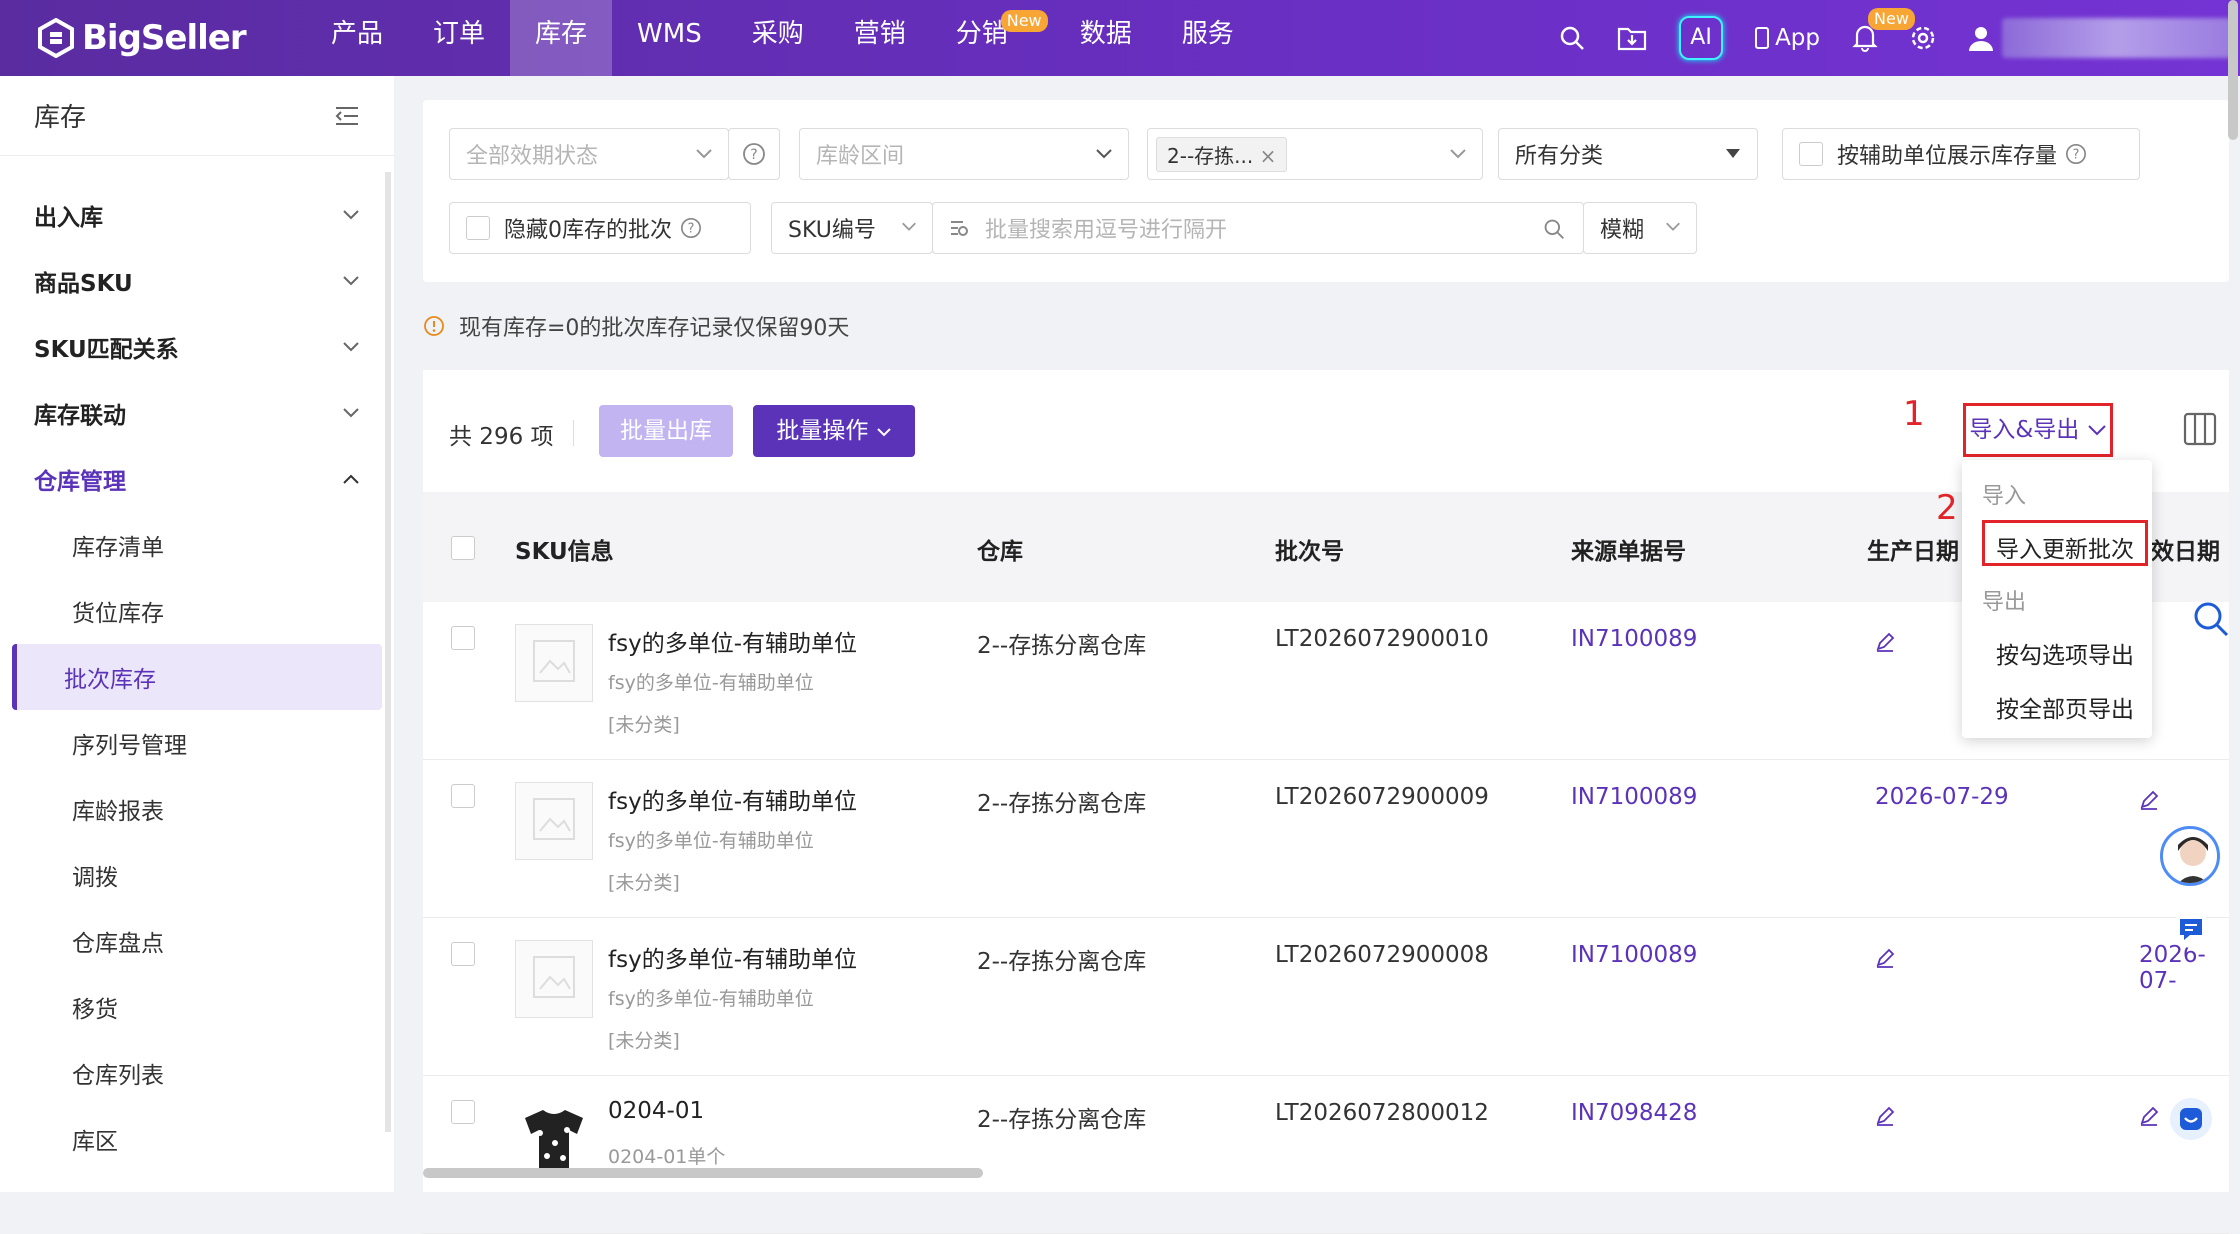 This screenshot has height=1234, width=2240. I want to click on sidebar-item-age-report: 库龄报表, so click(197, 809).